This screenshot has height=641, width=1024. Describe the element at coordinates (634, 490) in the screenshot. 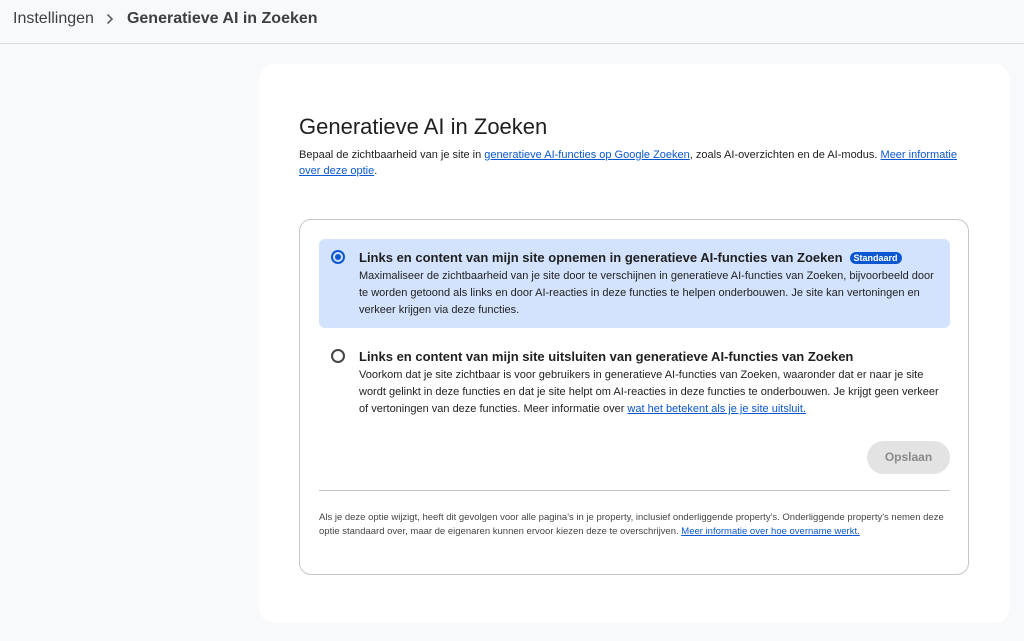

I see `divider` at that location.